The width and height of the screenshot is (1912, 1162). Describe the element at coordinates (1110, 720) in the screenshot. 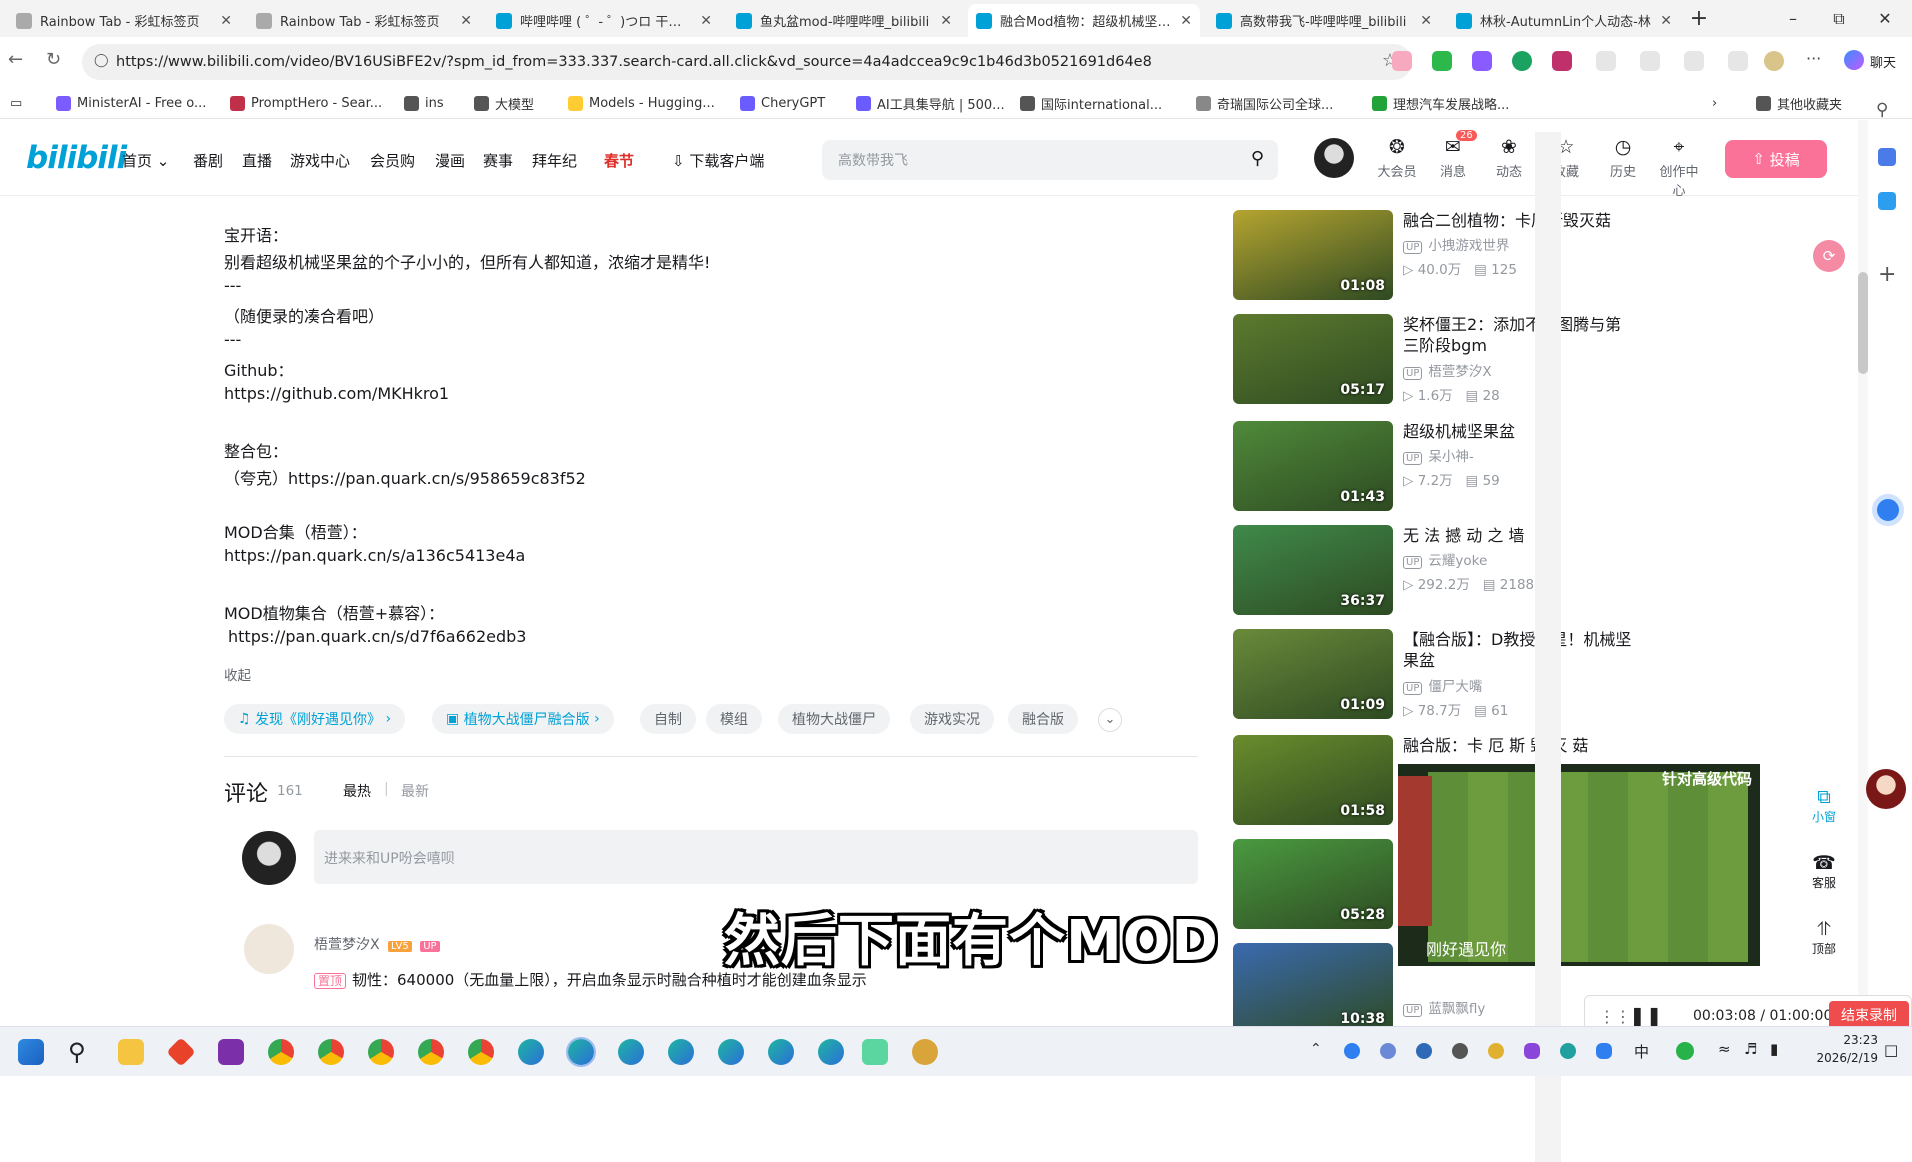

I see `expand-tags-icon: ⌄` at that location.